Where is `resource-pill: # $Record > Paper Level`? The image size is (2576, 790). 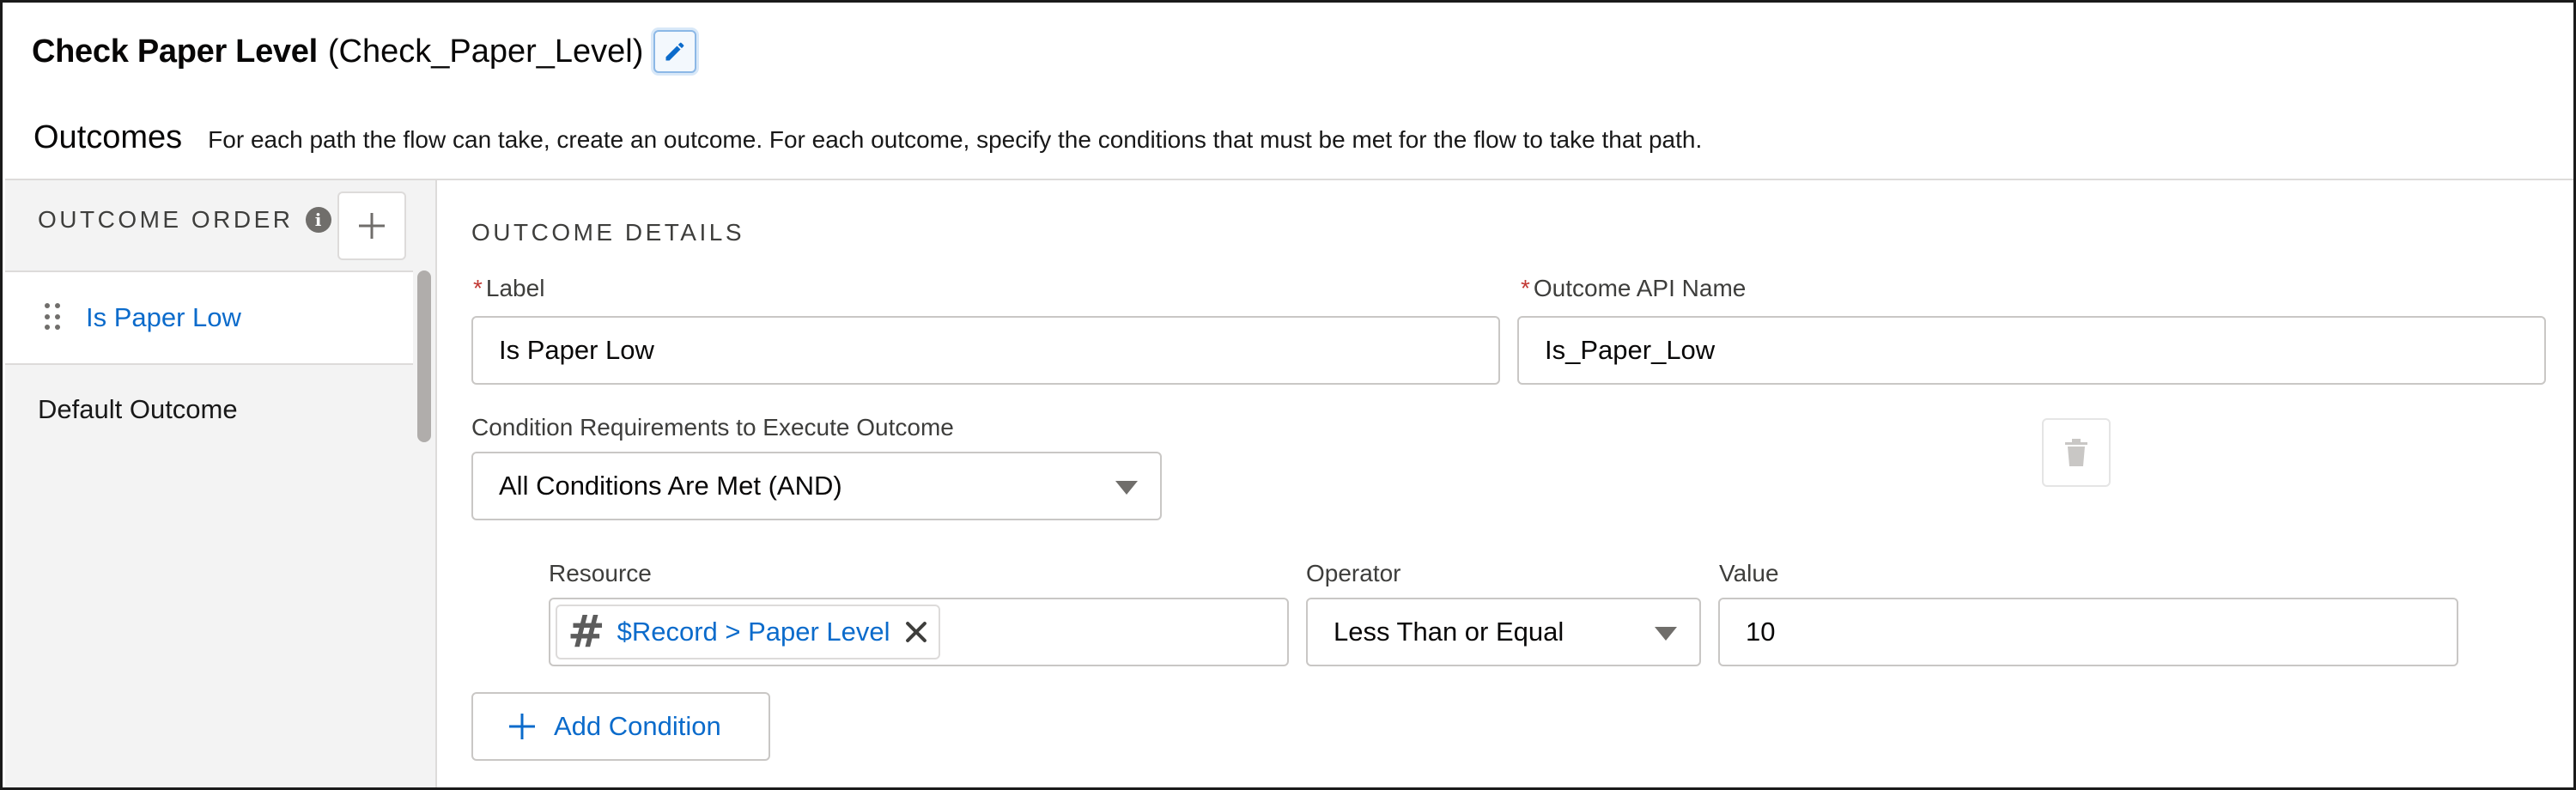 resource-pill: # $Record > Paper Level is located at coordinates (748, 632).